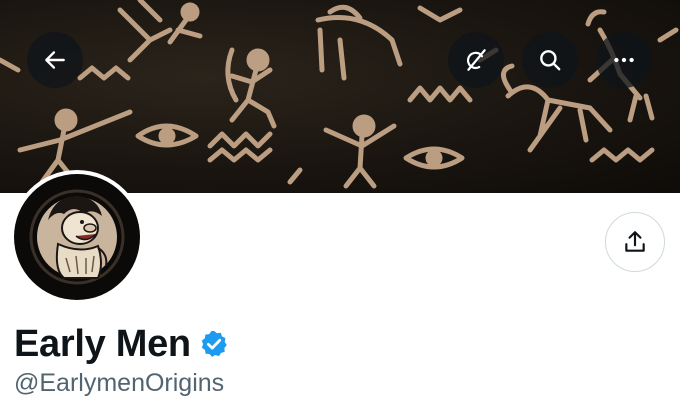 This screenshot has width=680, height=414. I want to click on share-icon, so click(635, 241).